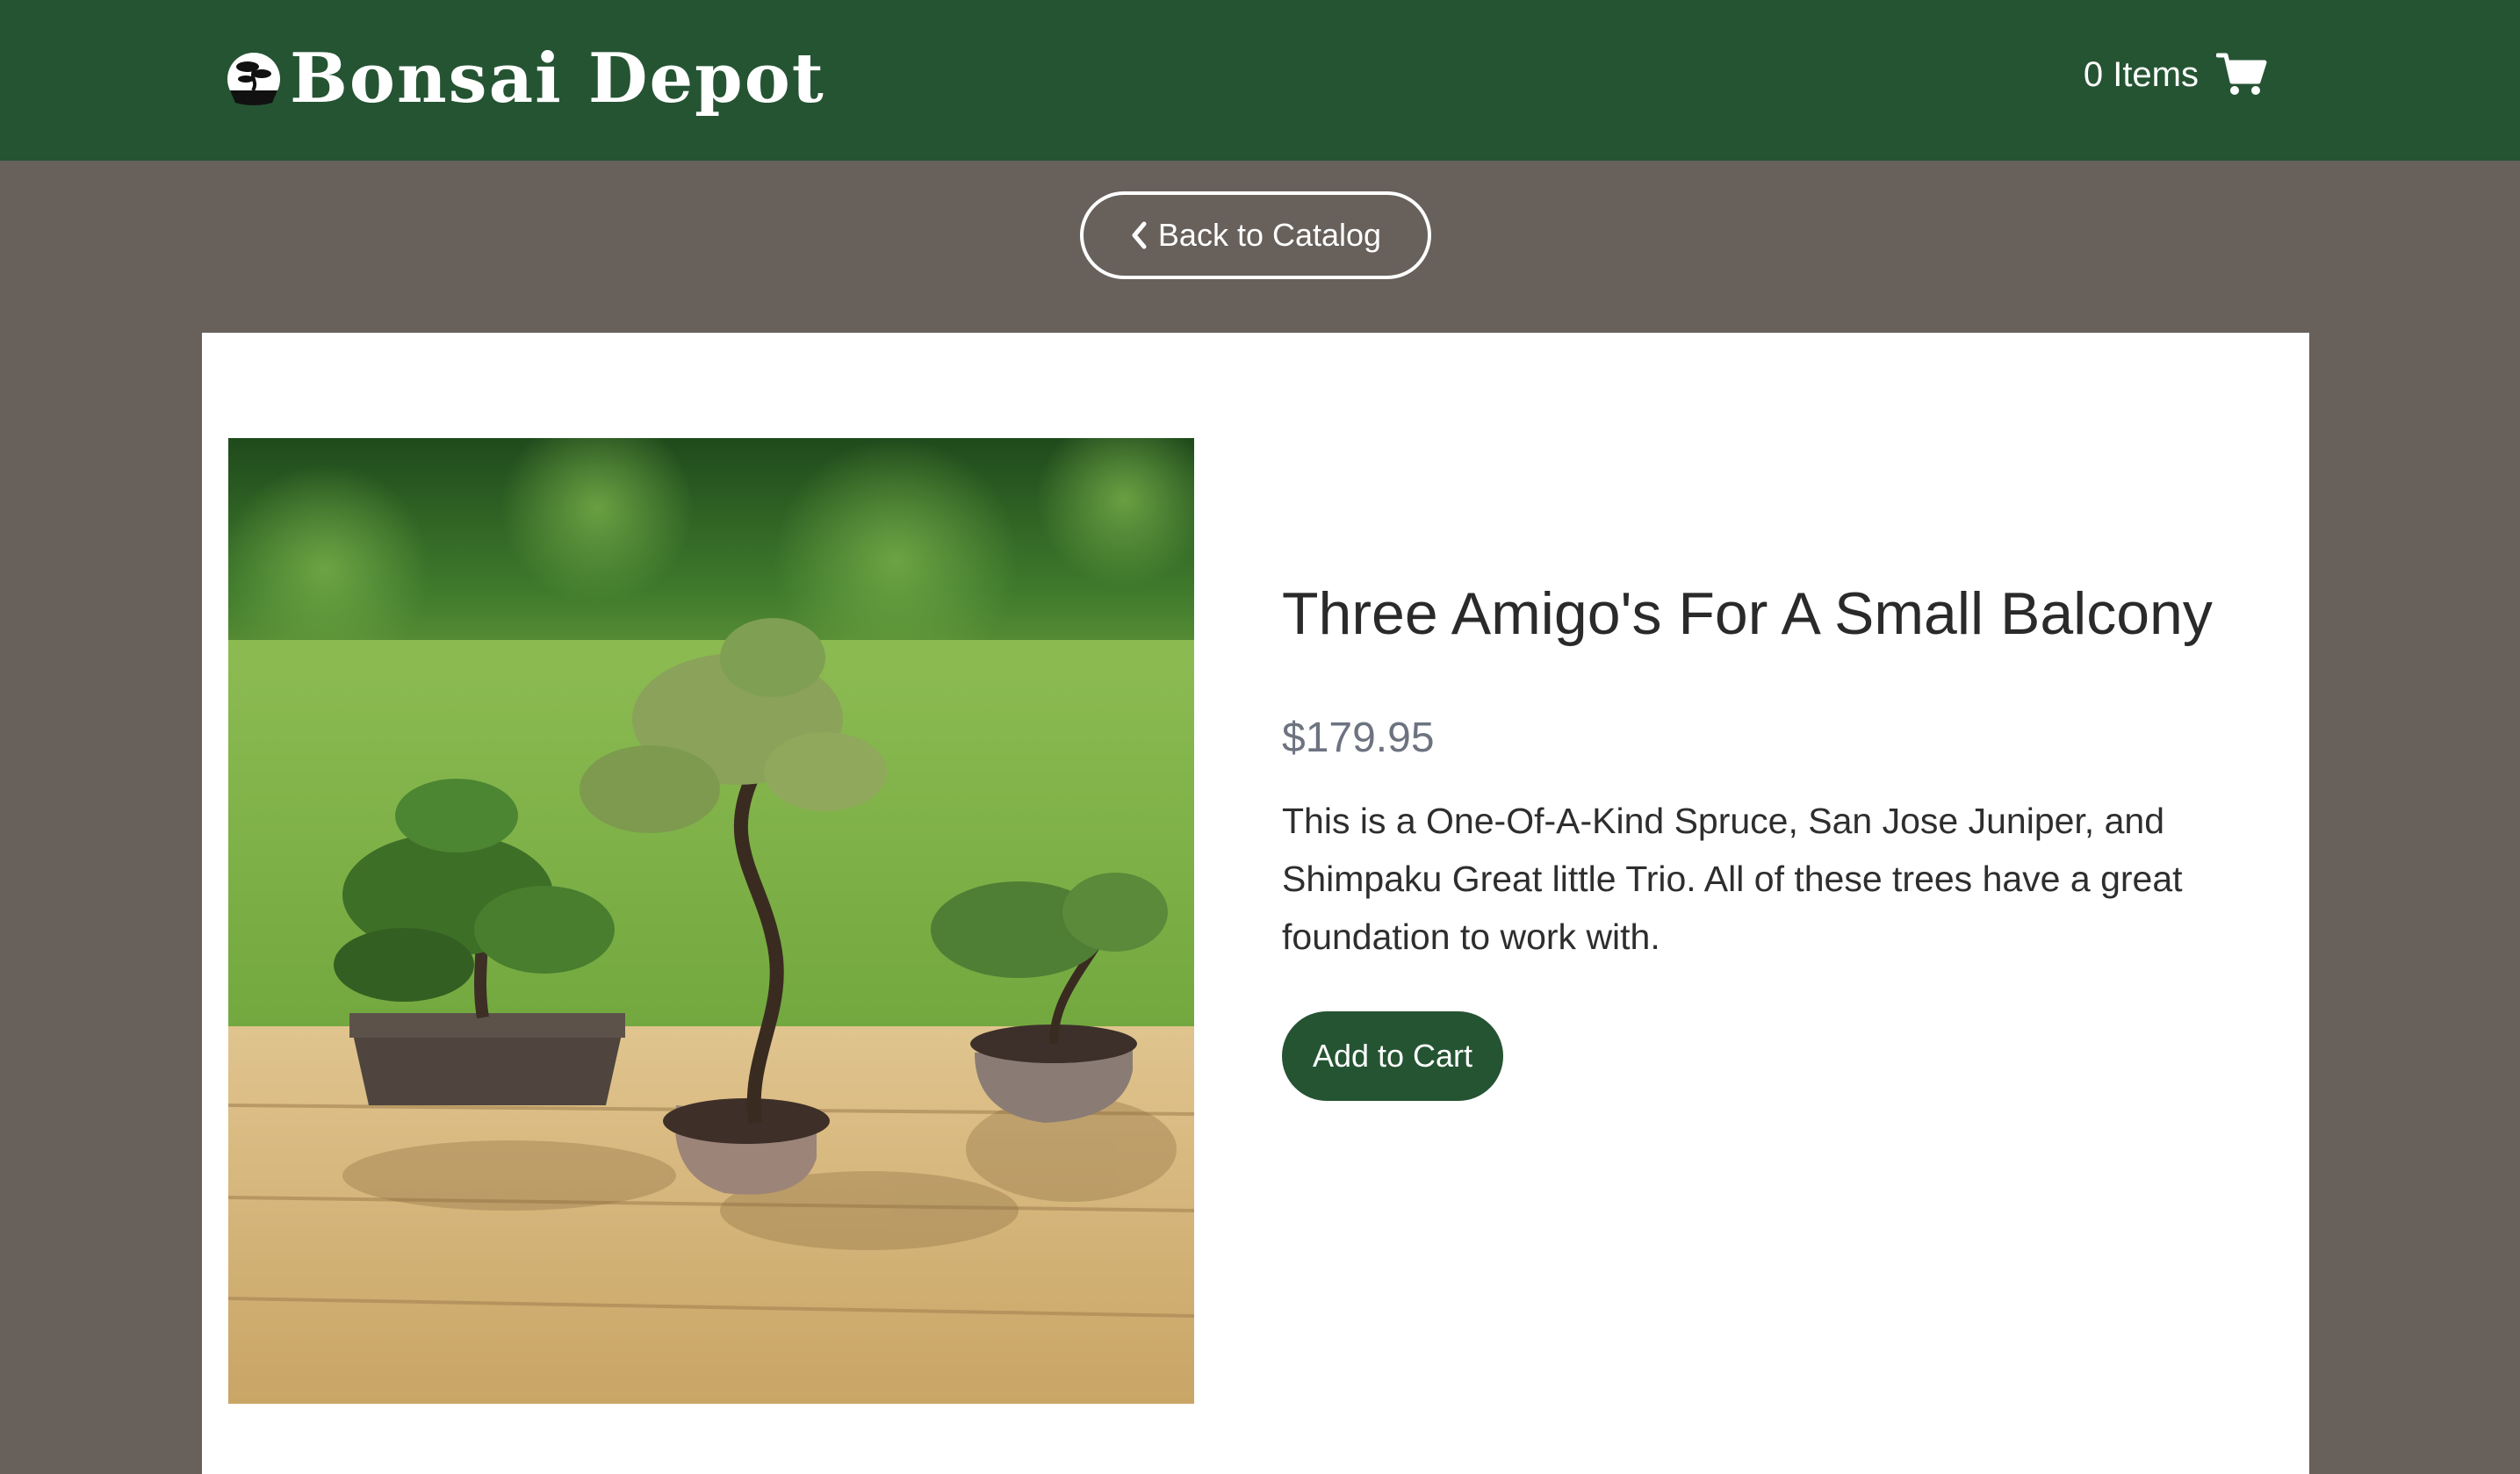 This screenshot has height=1474, width=2520. What do you see at coordinates (2141, 74) in the screenshot?
I see `cart-count: 0 Items` at bounding box center [2141, 74].